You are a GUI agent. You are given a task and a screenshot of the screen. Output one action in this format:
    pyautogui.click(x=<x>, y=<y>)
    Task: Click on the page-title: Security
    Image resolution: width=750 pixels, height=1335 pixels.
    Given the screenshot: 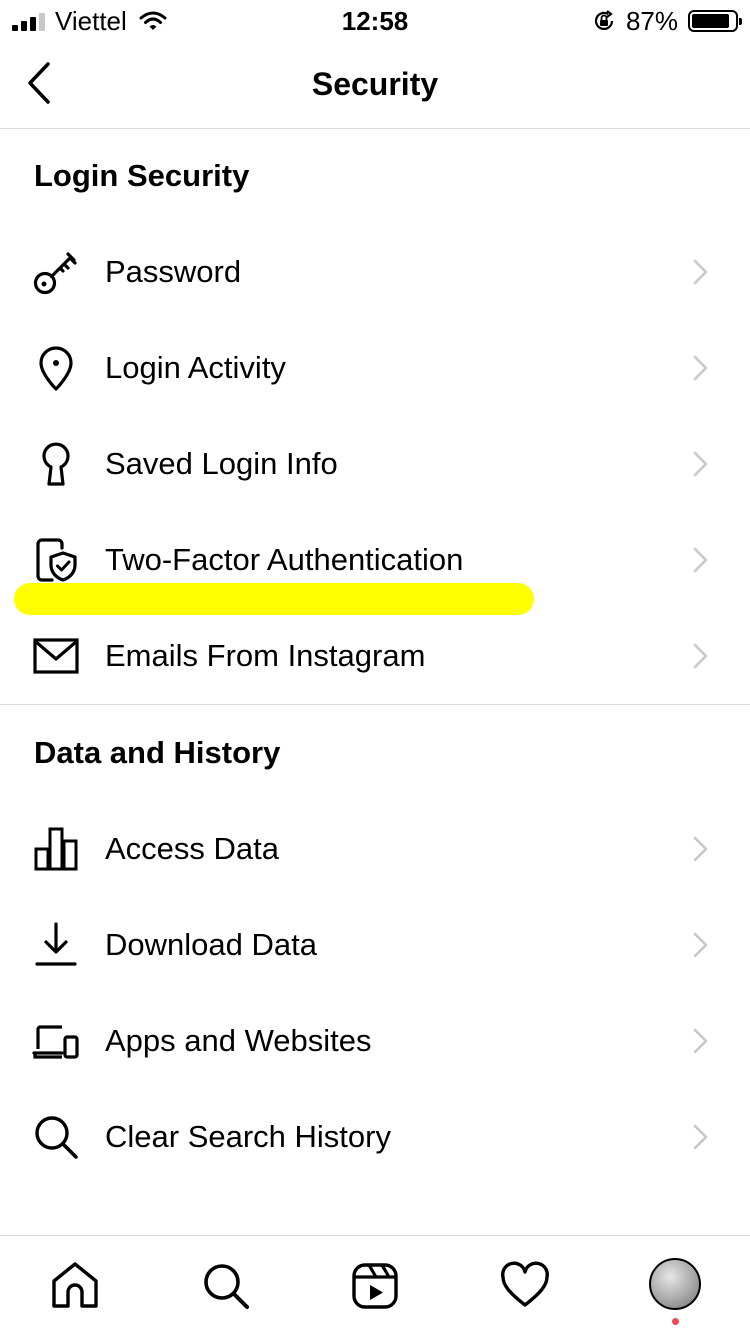 What is the action you would take?
    pyautogui.click(x=375, y=84)
    